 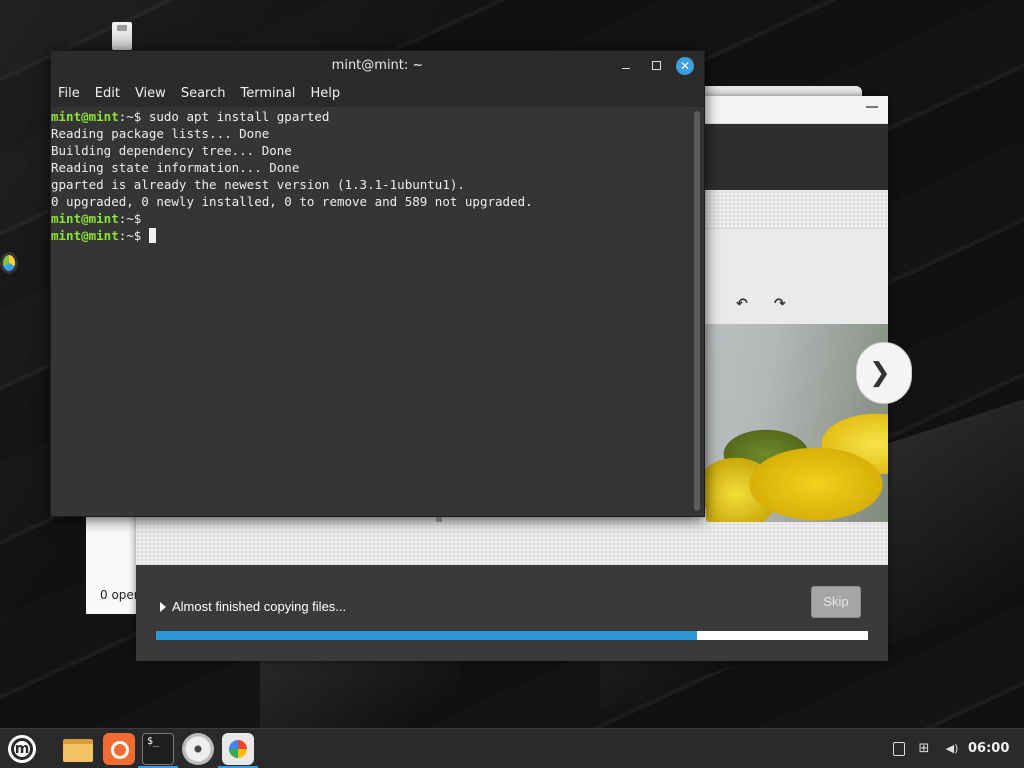 I want to click on progress-bar, so click(x=512, y=635).